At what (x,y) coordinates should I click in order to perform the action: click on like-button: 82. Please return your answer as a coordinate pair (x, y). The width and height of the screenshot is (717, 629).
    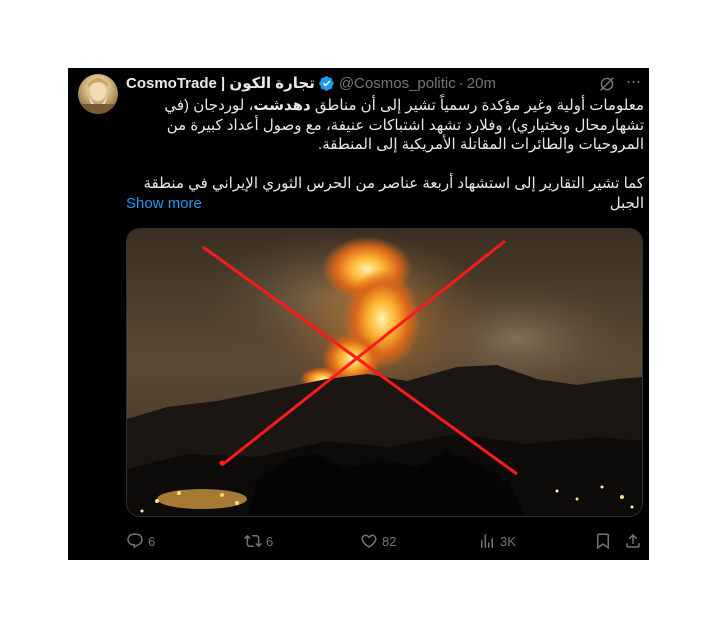
    Looking at the image, I should click on (378, 541).